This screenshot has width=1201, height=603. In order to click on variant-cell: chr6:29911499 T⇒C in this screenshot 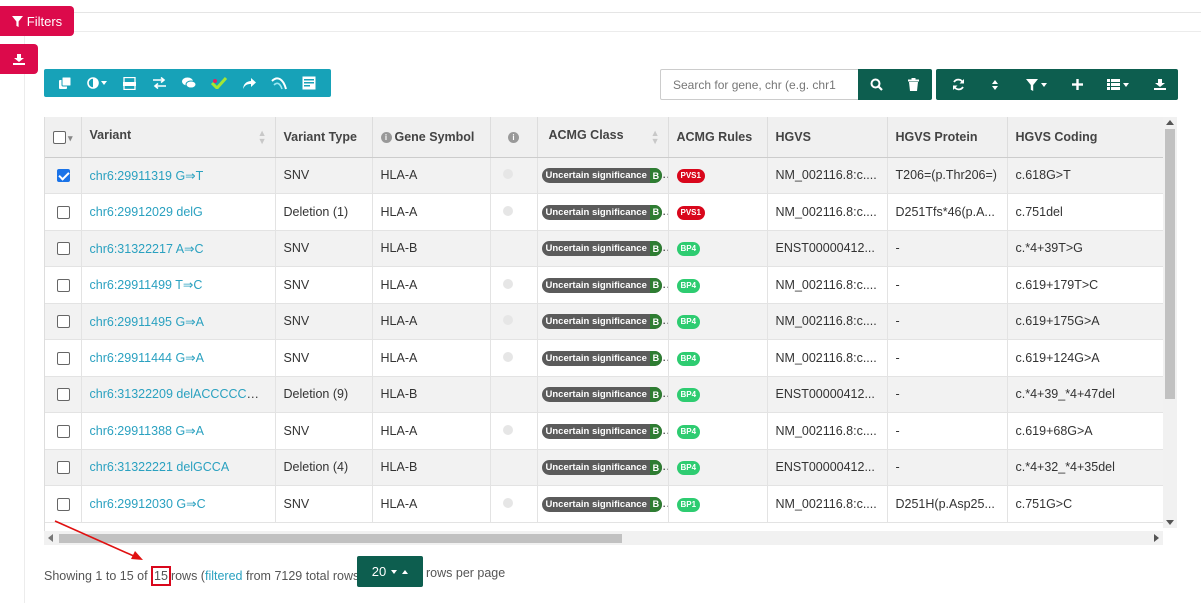, I will do `click(178, 285)`.